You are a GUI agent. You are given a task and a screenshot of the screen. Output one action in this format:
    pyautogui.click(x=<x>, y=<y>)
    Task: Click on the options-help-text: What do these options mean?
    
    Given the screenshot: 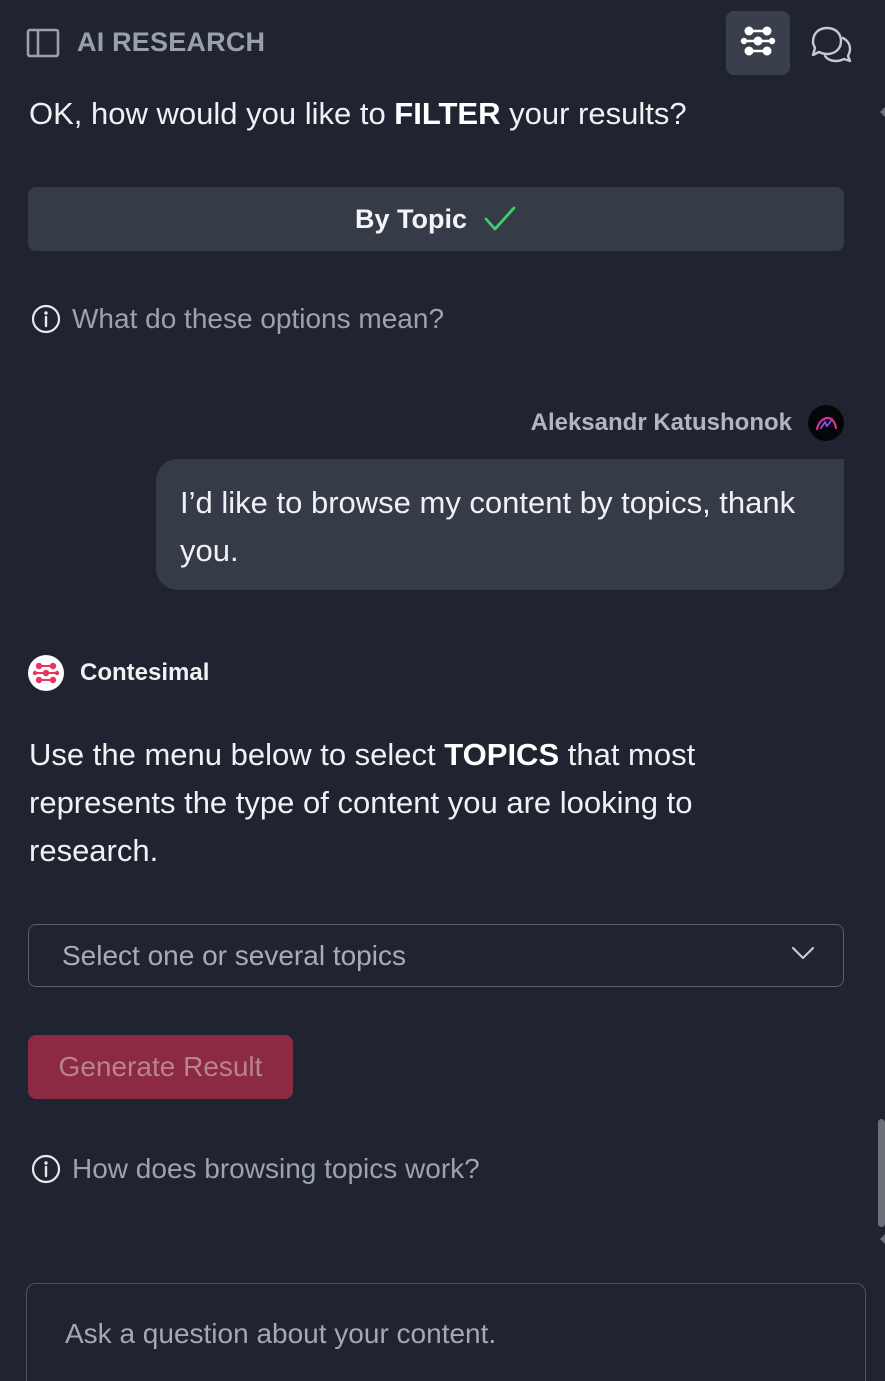 What is the action you would take?
    pyautogui.click(x=258, y=318)
    